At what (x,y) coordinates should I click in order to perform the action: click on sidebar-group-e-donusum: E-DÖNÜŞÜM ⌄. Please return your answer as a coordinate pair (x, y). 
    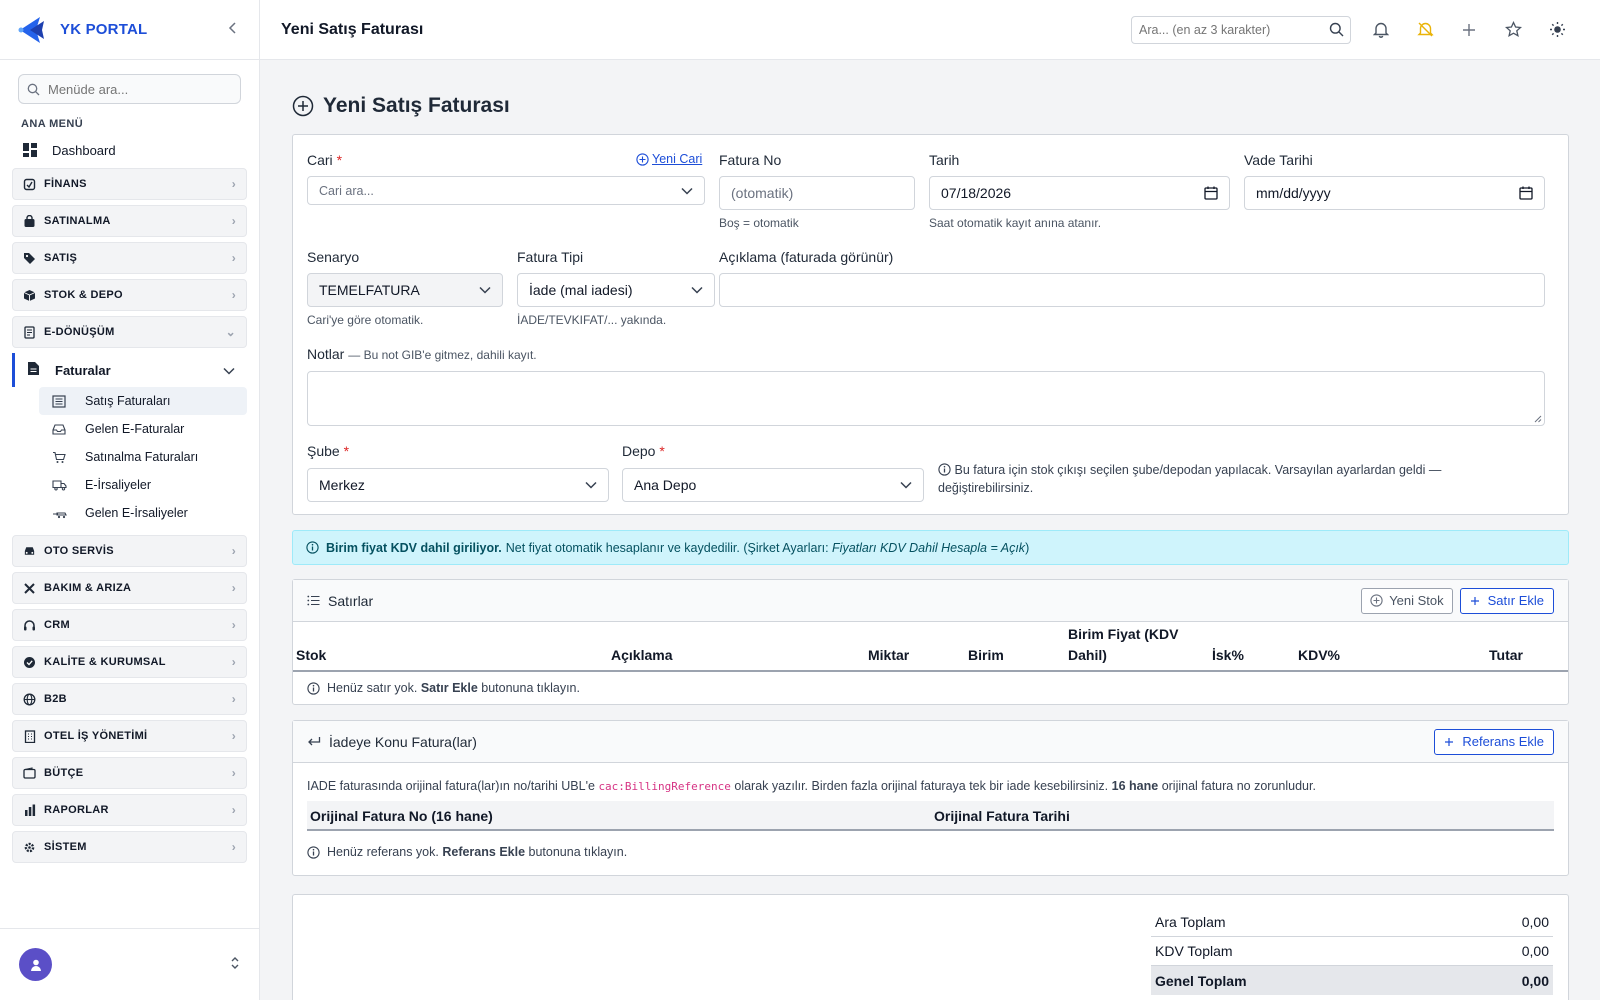
    Looking at the image, I should click on (129, 332).